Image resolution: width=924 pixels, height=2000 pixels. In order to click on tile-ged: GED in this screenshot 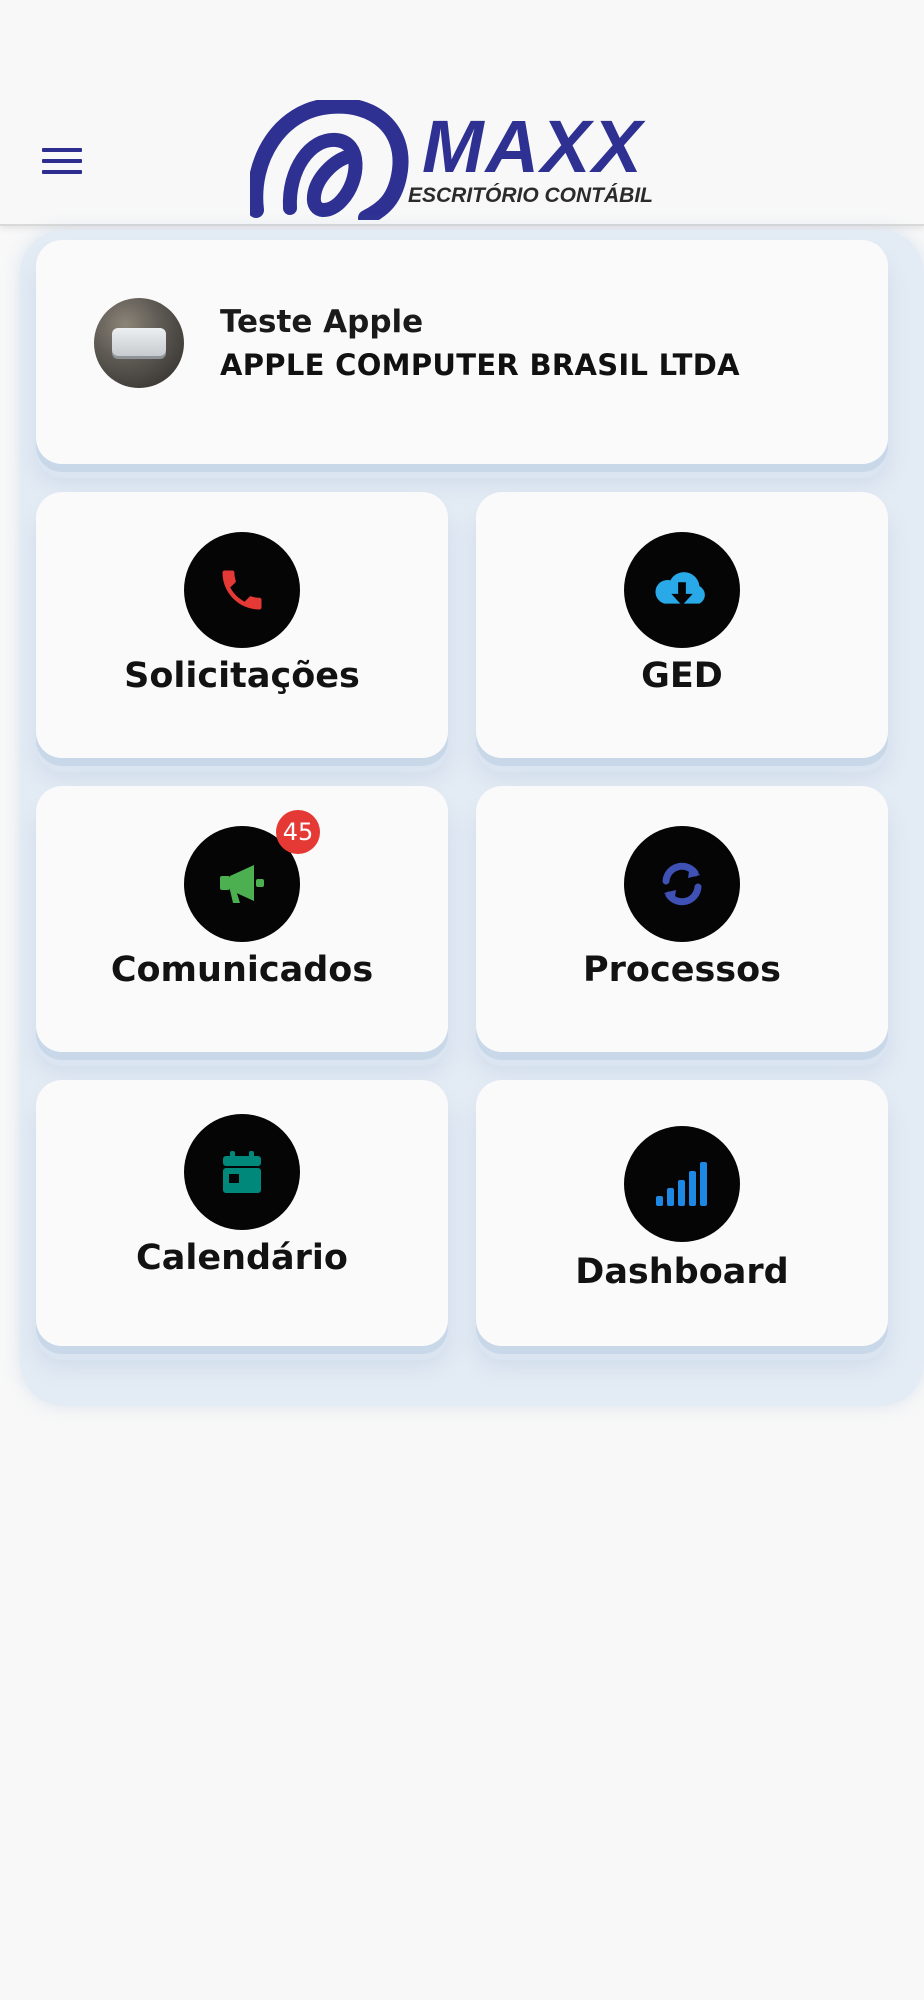, I will do `click(682, 625)`.